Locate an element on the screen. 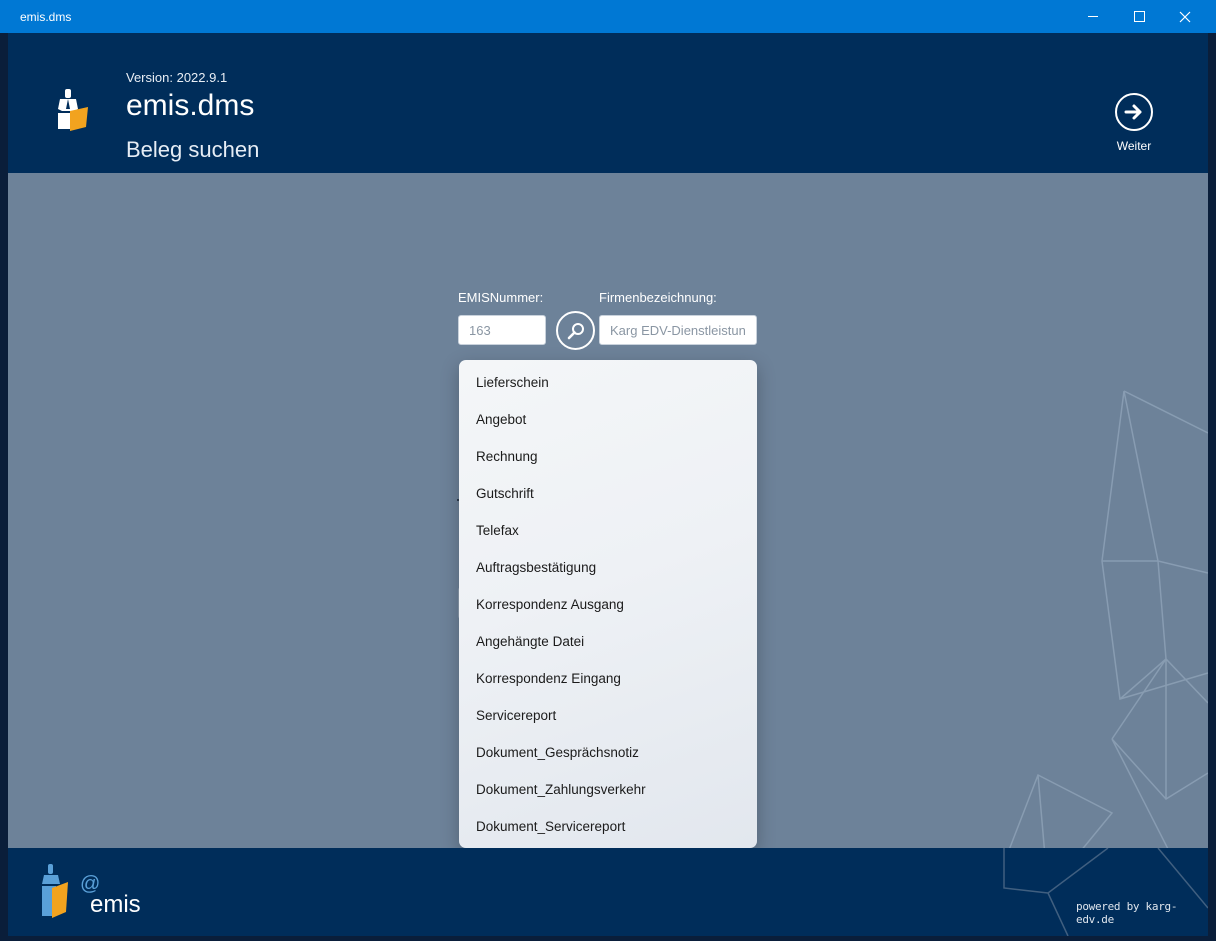 Image resolution: width=1216 pixels, height=941 pixels. dropdown-item: Auftragsbestätigung is located at coordinates (608, 567).